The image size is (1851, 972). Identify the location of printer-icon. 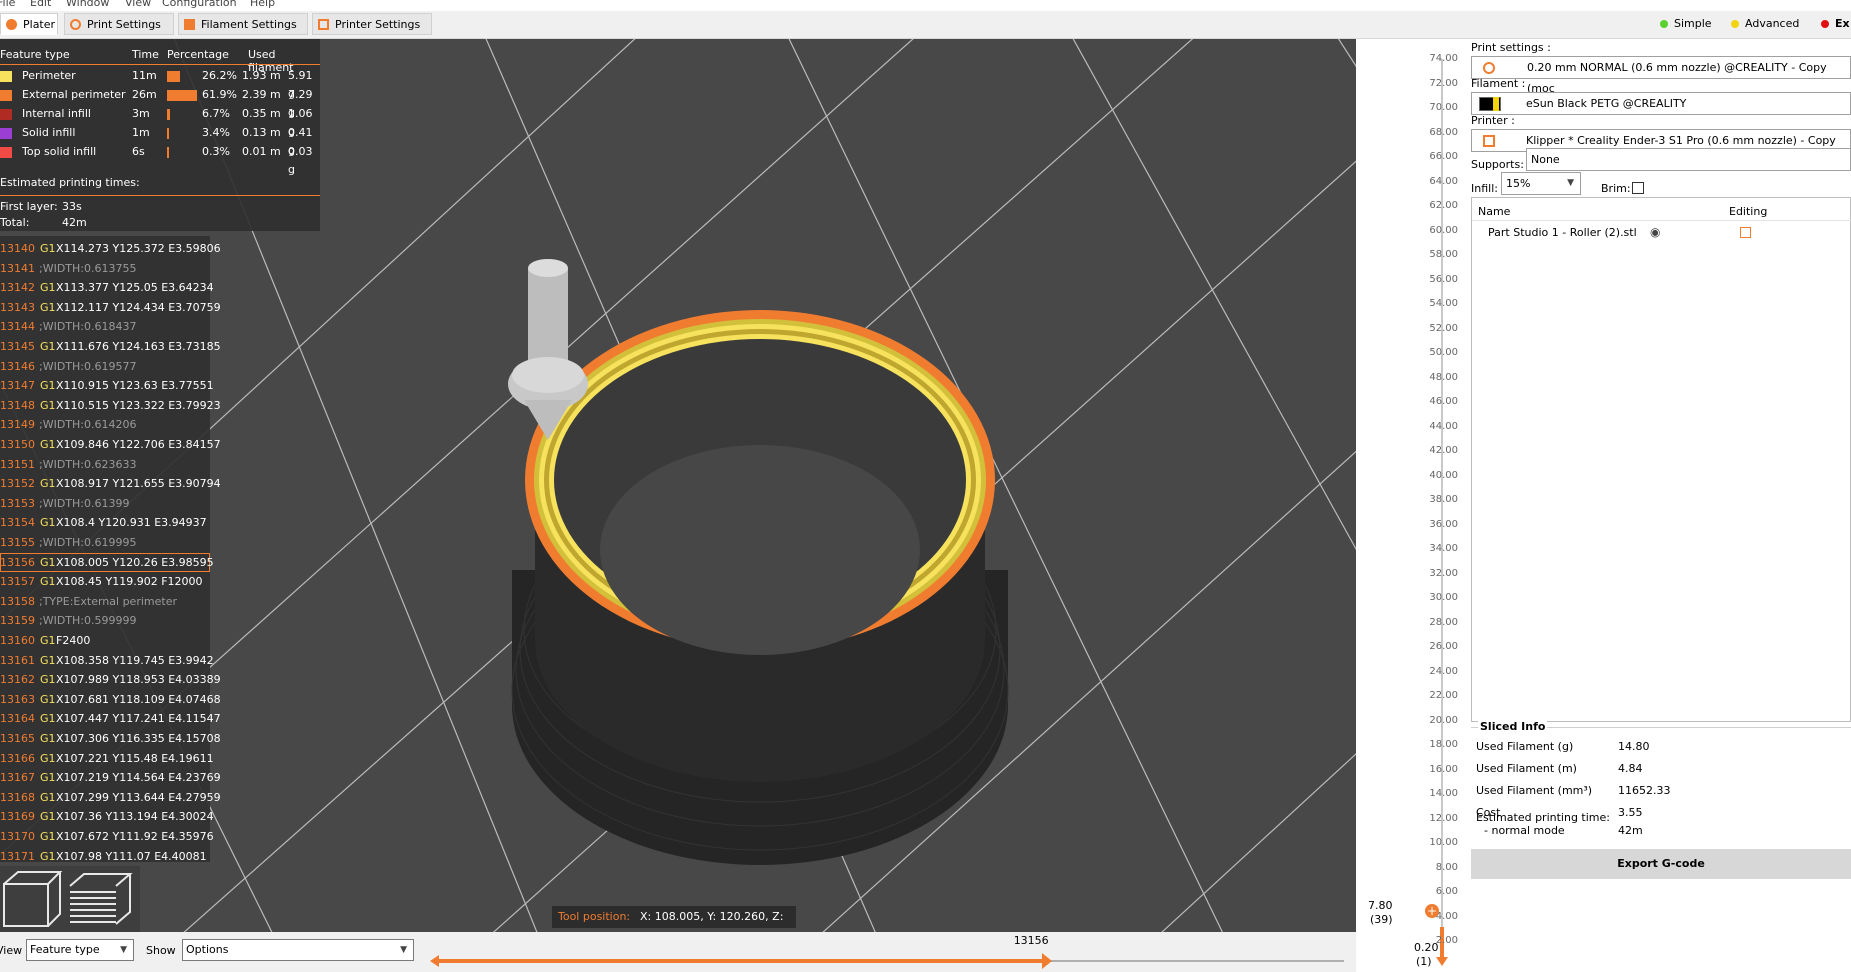
(323, 24).